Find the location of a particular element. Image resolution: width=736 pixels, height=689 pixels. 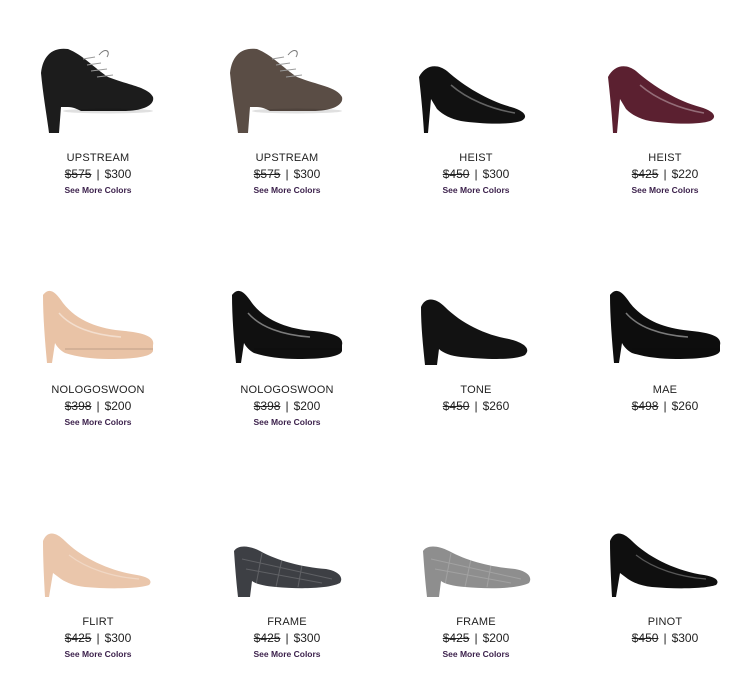

product-name: FLIRT is located at coordinates (98, 622).